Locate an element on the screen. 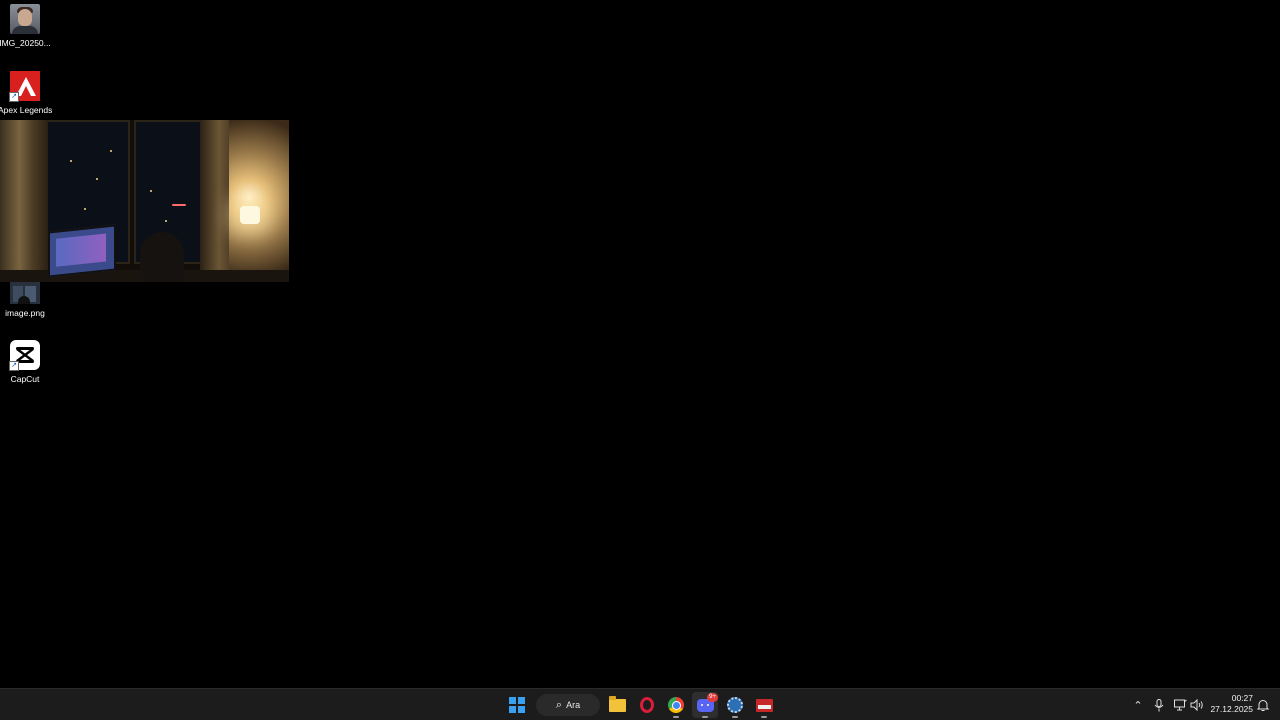  clock-date: 27.12.2025 is located at coordinates (1231, 709).